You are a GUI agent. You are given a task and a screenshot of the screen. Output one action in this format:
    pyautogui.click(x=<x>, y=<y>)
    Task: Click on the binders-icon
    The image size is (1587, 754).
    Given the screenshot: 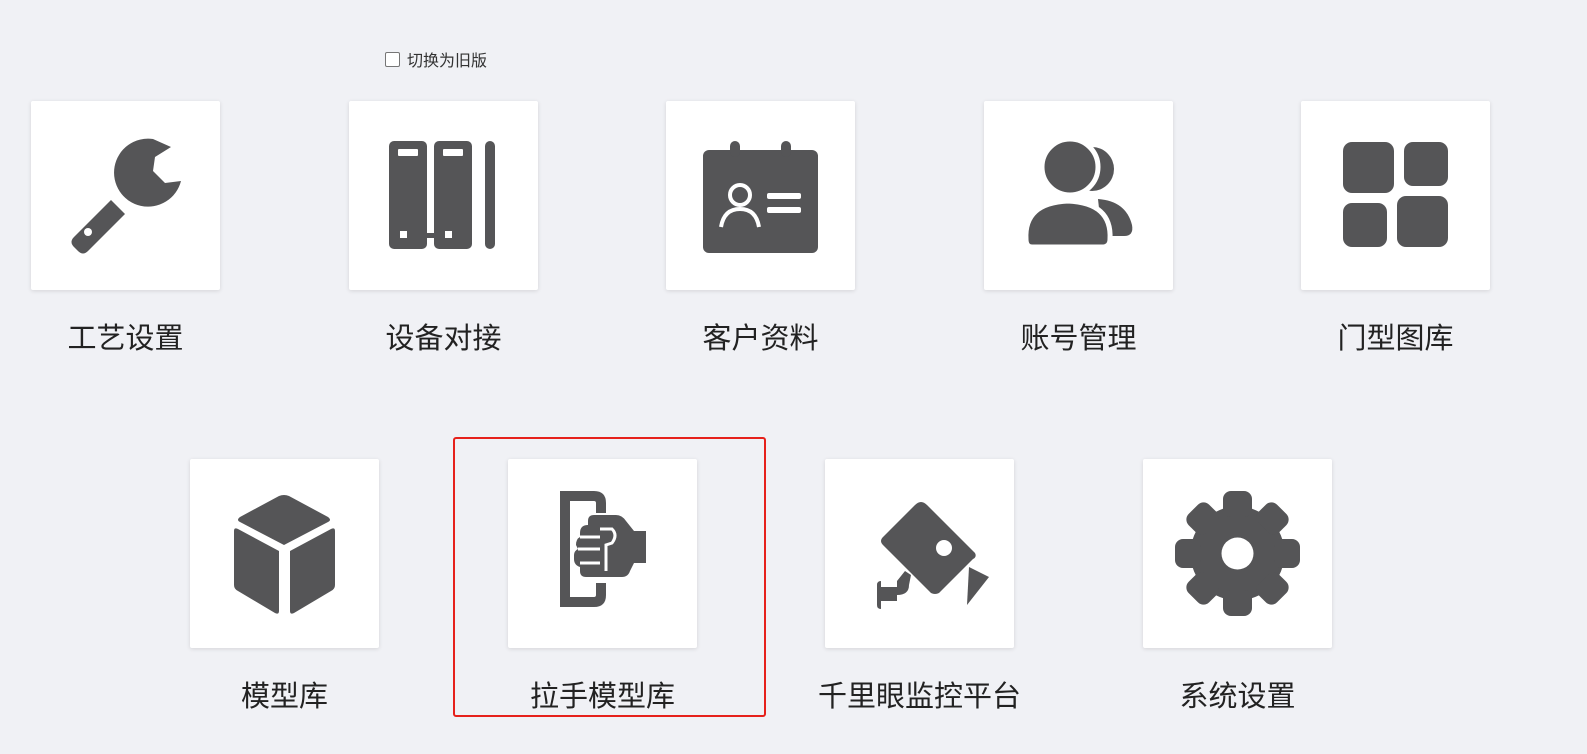 What is the action you would take?
    pyautogui.click(x=442, y=195)
    